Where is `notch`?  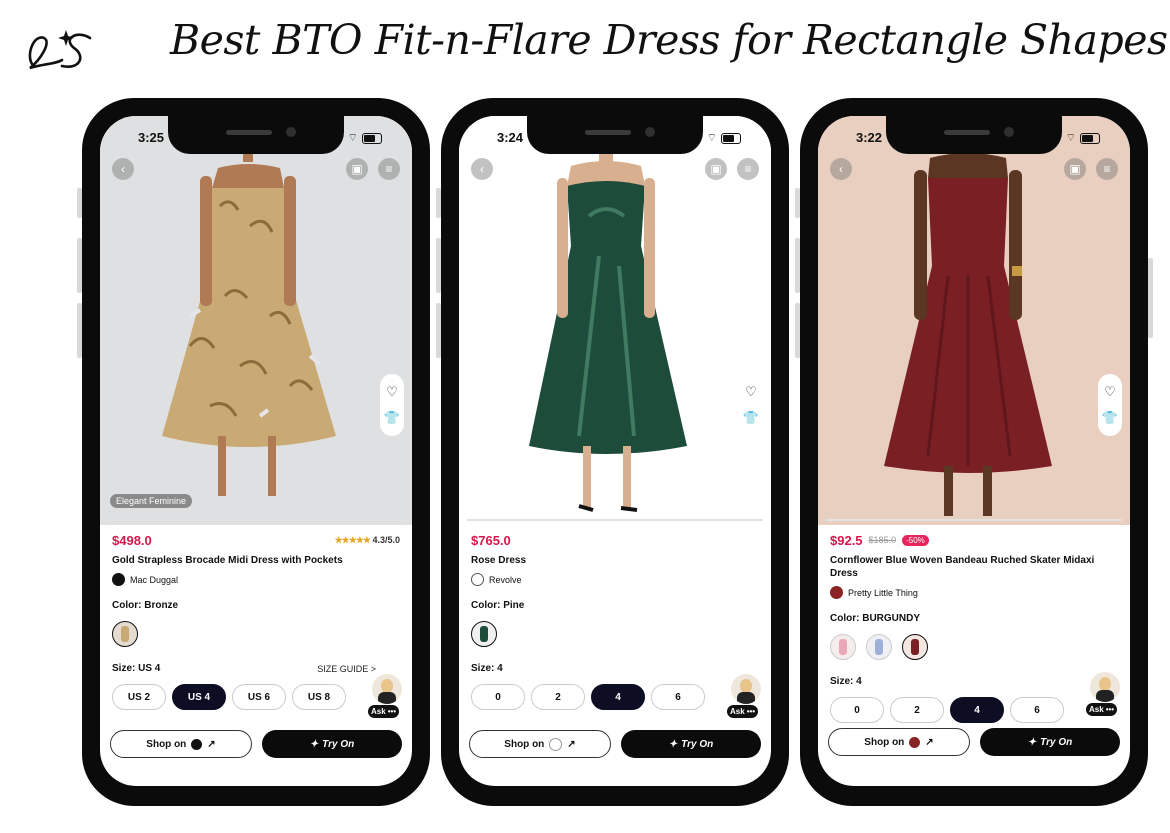
notch is located at coordinates (615, 135).